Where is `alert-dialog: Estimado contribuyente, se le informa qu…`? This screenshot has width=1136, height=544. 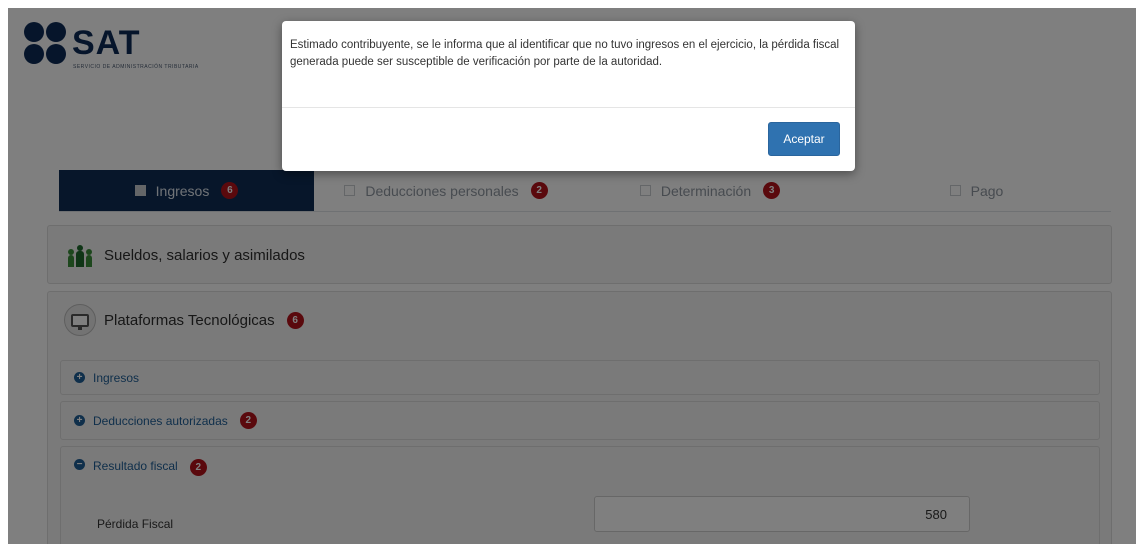
alert-dialog: Estimado contribuyente, se le informa qu… is located at coordinates (568, 96).